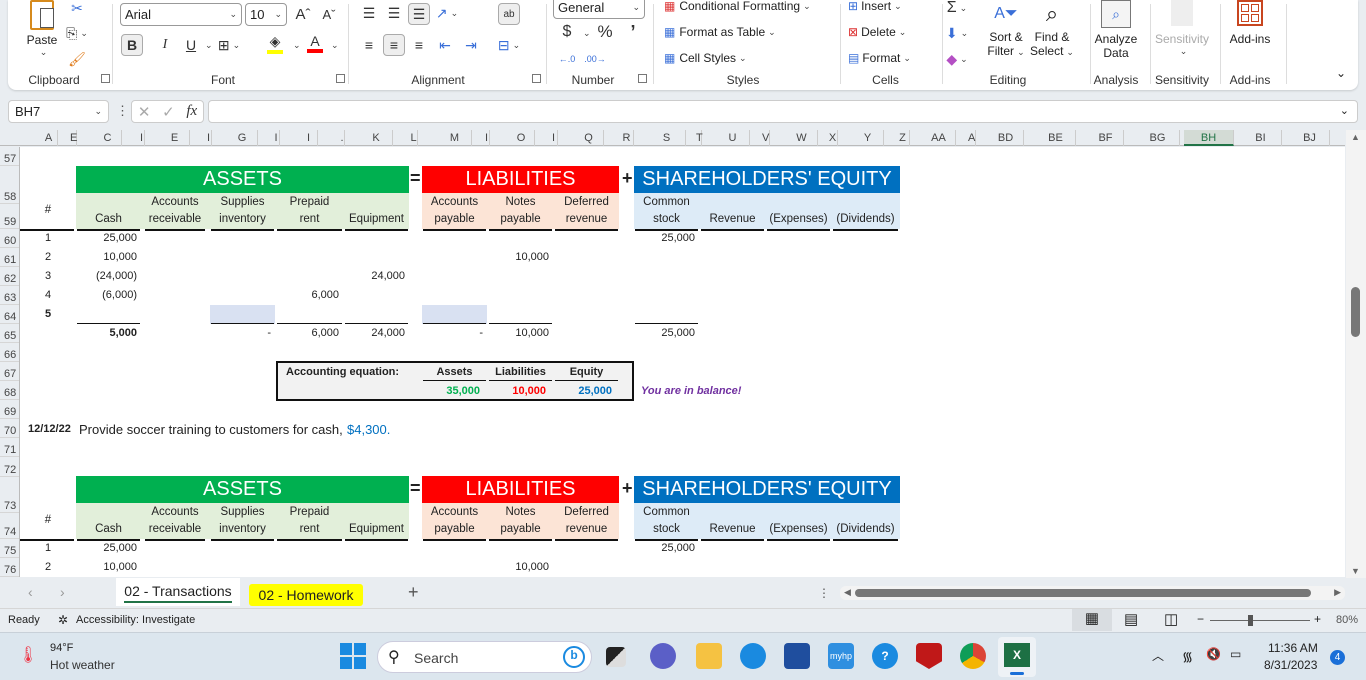  What do you see at coordinates (329, 14) in the screenshot?
I see `shrink-font-button: Aˇ` at bounding box center [329, 14].